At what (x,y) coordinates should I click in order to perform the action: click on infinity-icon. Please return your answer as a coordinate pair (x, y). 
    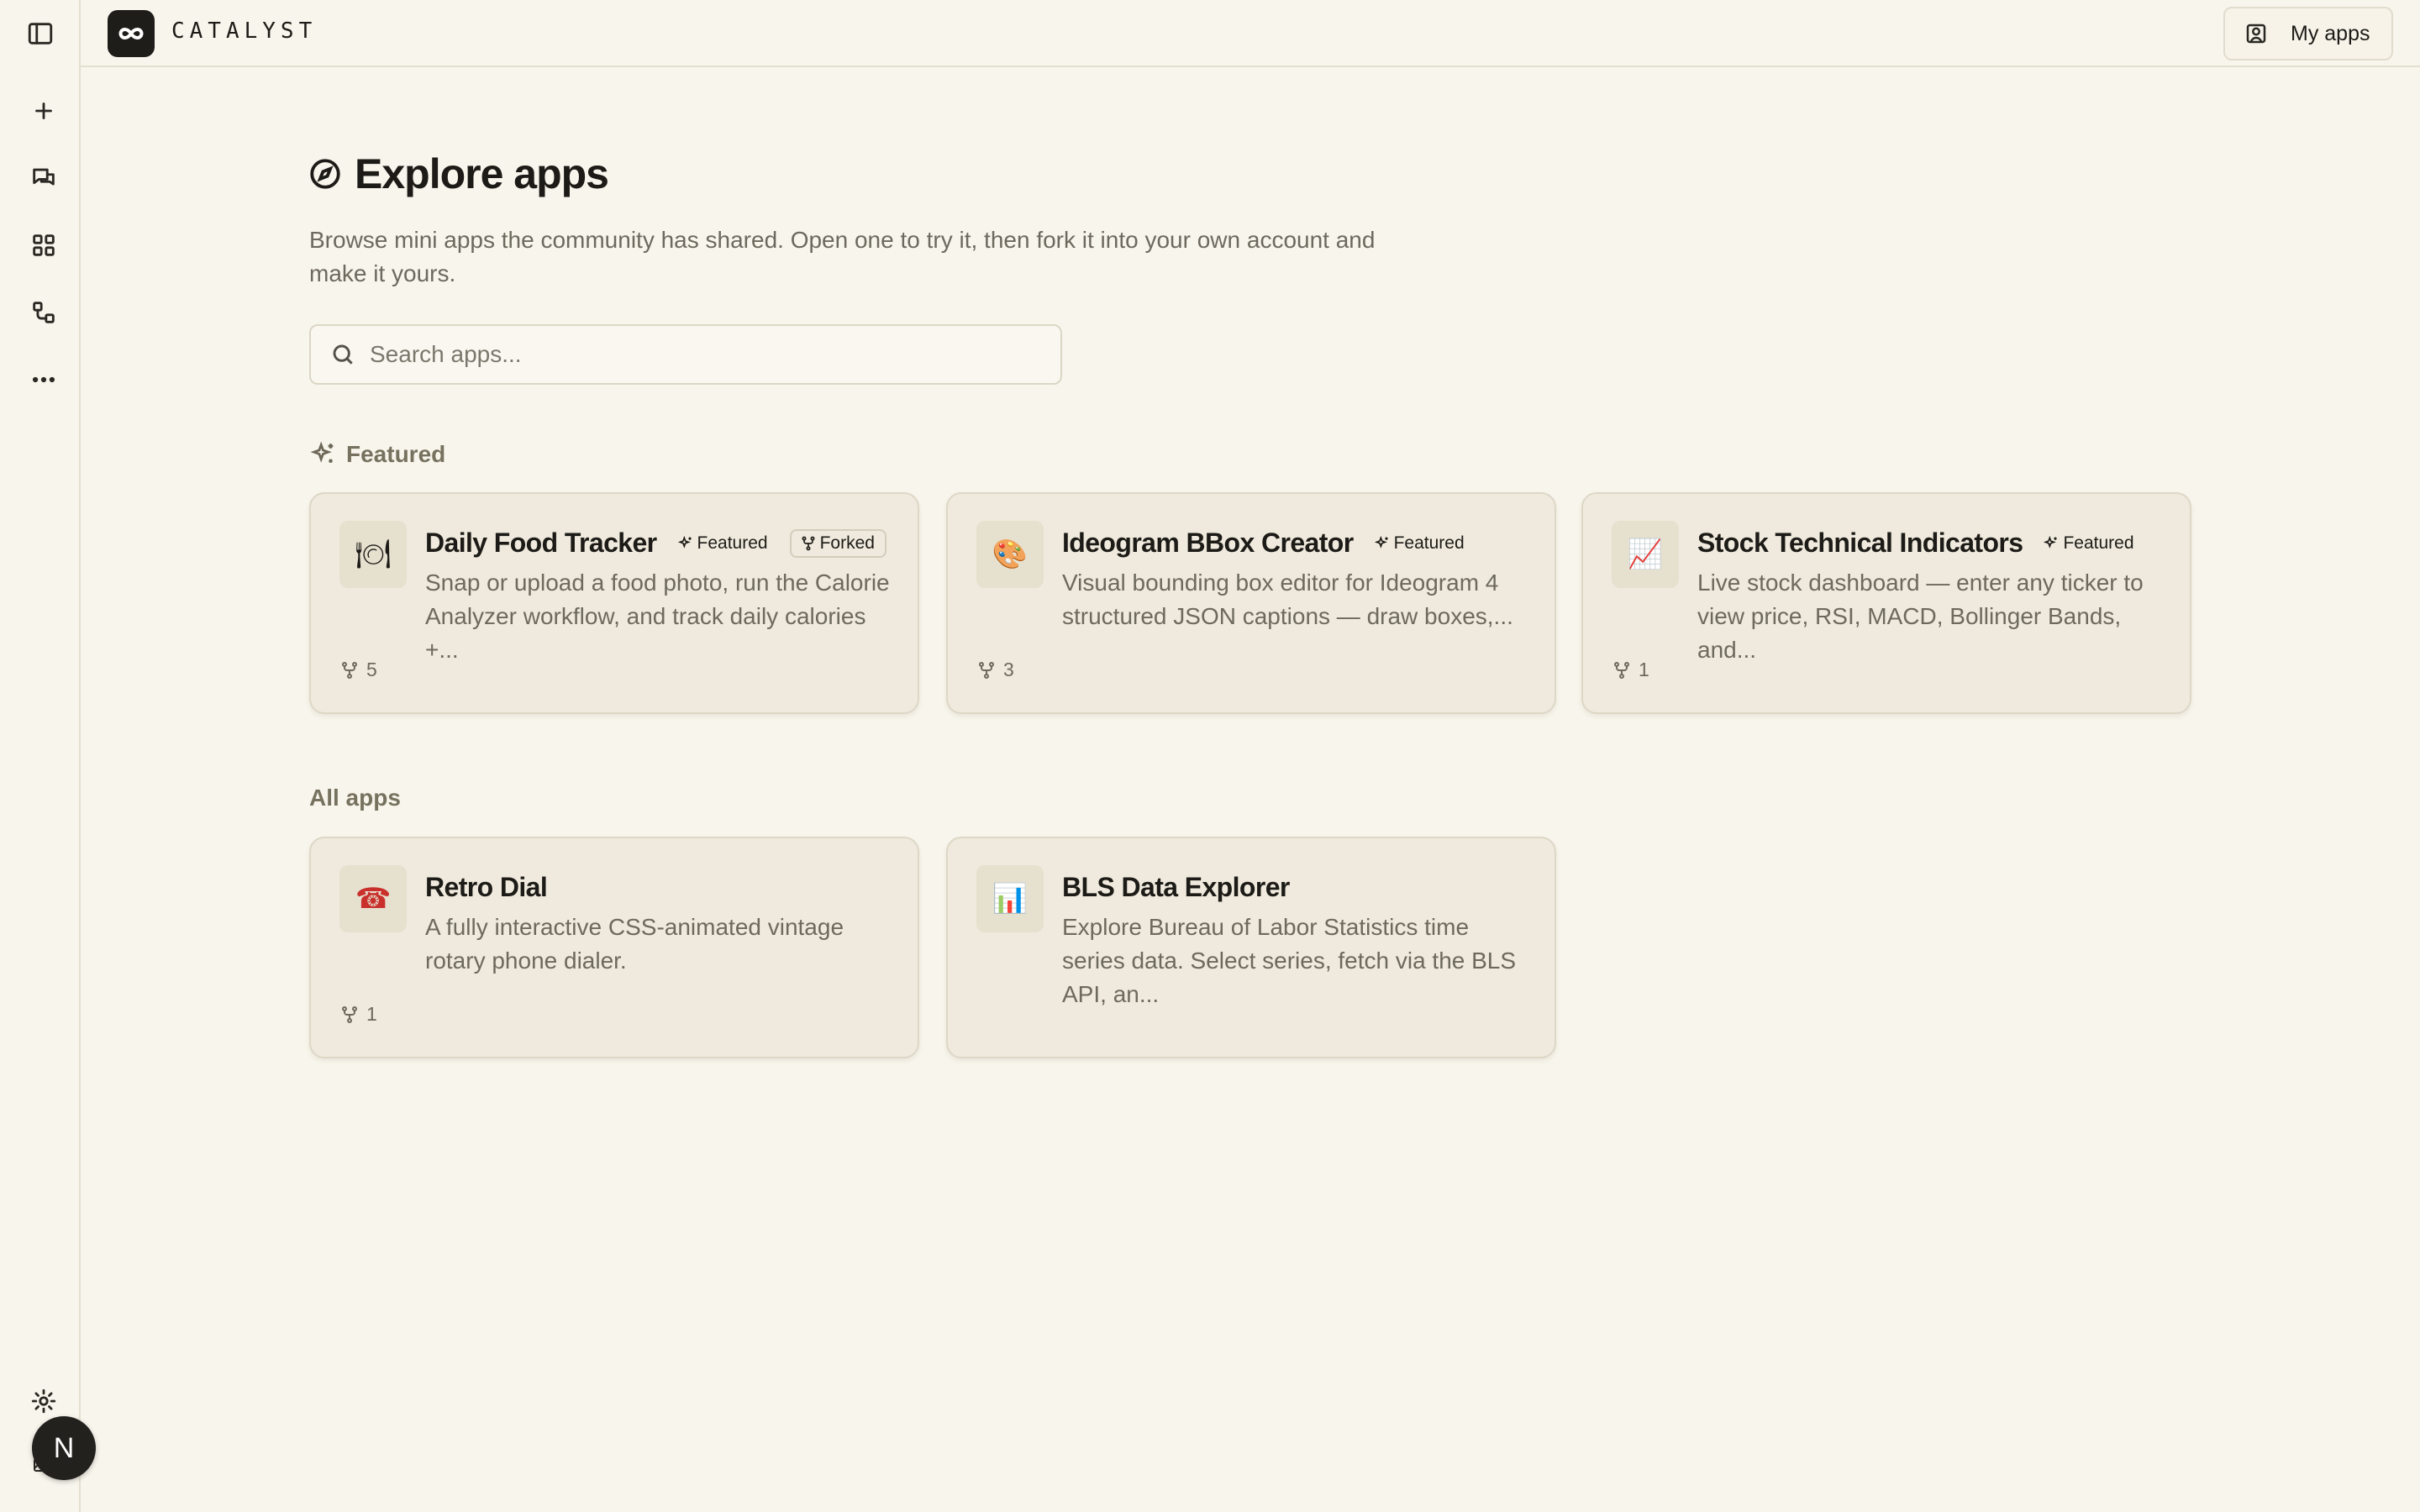
    Looking at the image, I should click on (131, 33).